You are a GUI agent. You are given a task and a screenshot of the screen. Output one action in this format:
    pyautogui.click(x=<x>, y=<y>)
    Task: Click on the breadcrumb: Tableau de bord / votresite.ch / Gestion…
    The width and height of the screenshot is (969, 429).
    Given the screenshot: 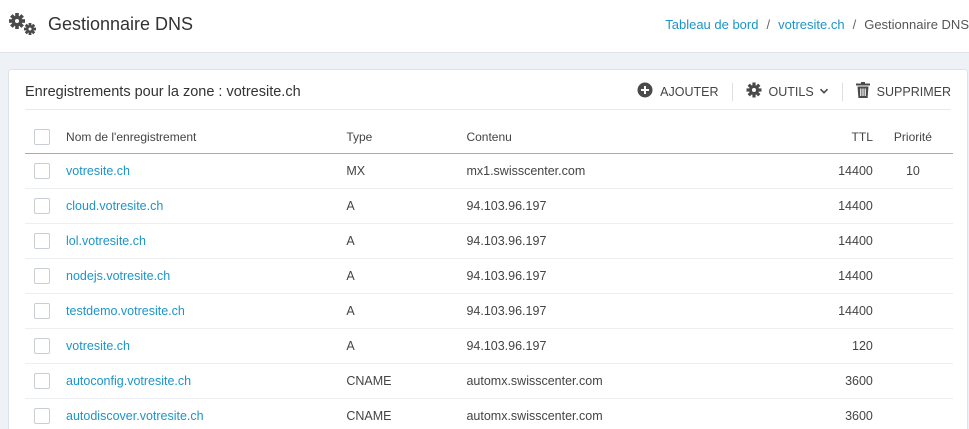 What is the action you would take?
    pyautogui.click(x=817, y=24)
    